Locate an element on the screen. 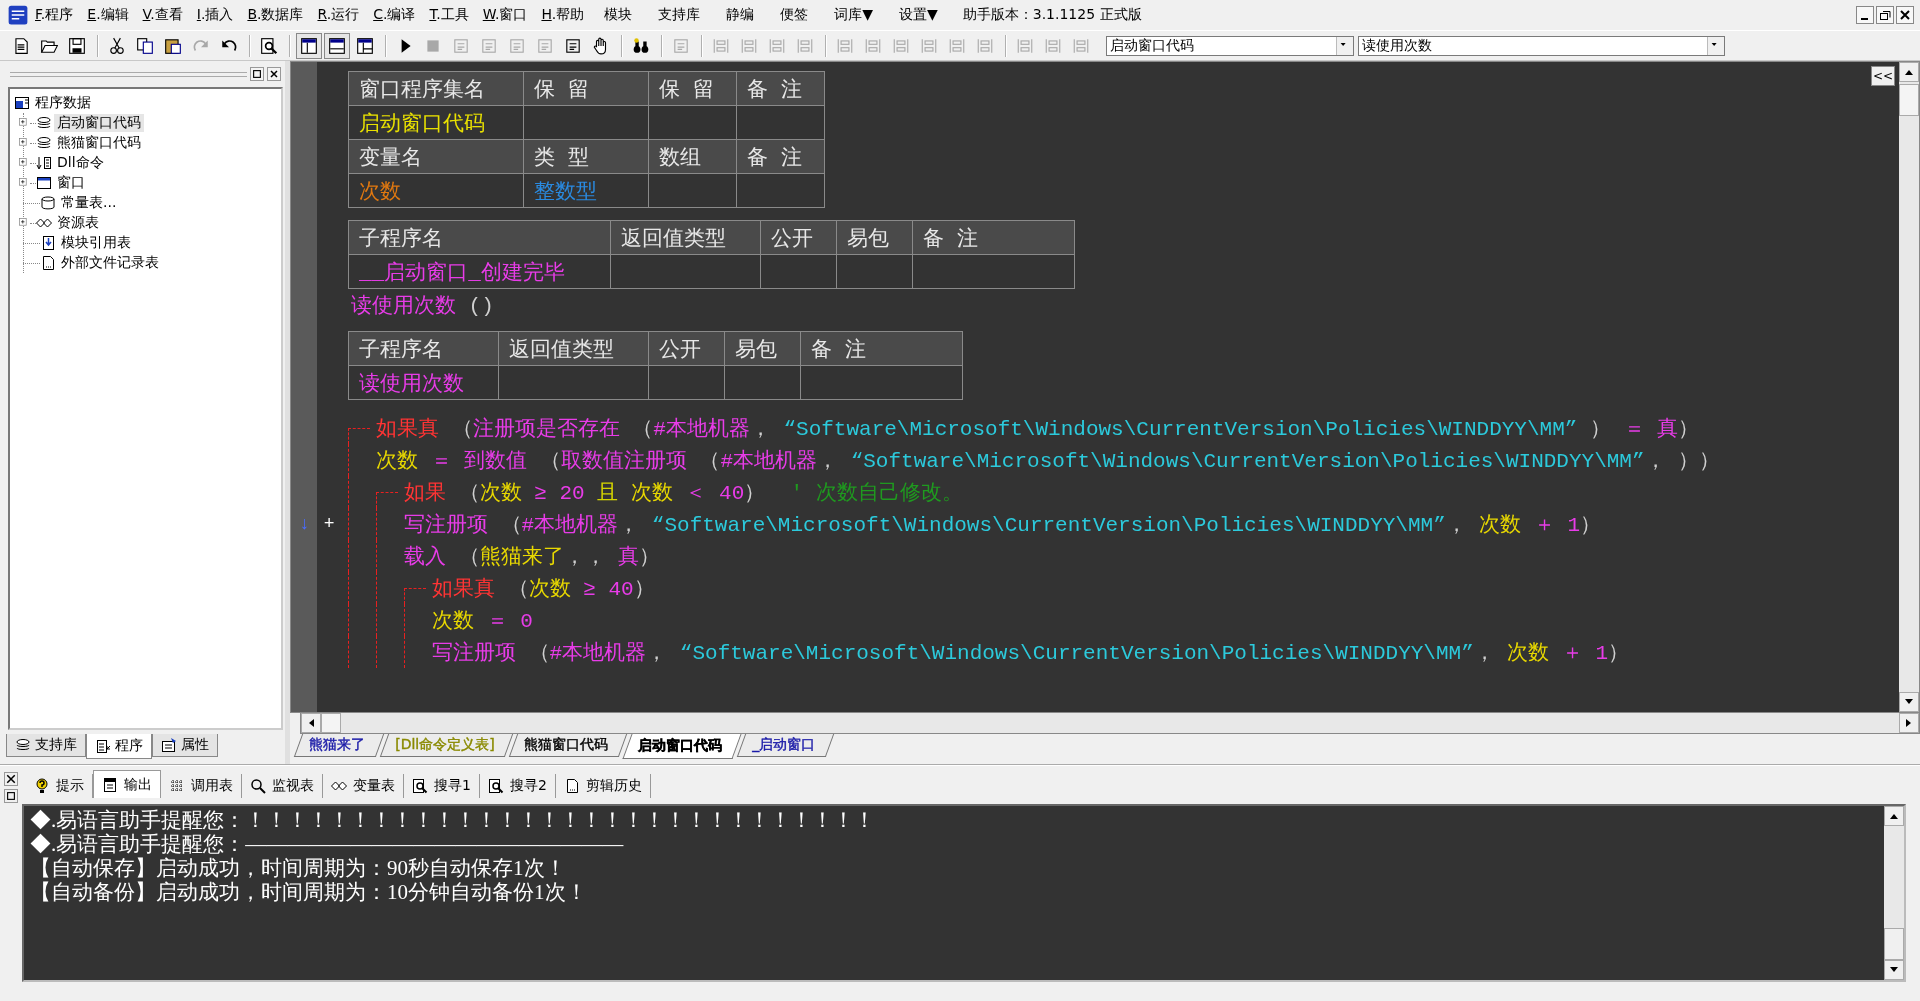  editor-tab: 熊猫来了 is located at coordinates (339, 746).